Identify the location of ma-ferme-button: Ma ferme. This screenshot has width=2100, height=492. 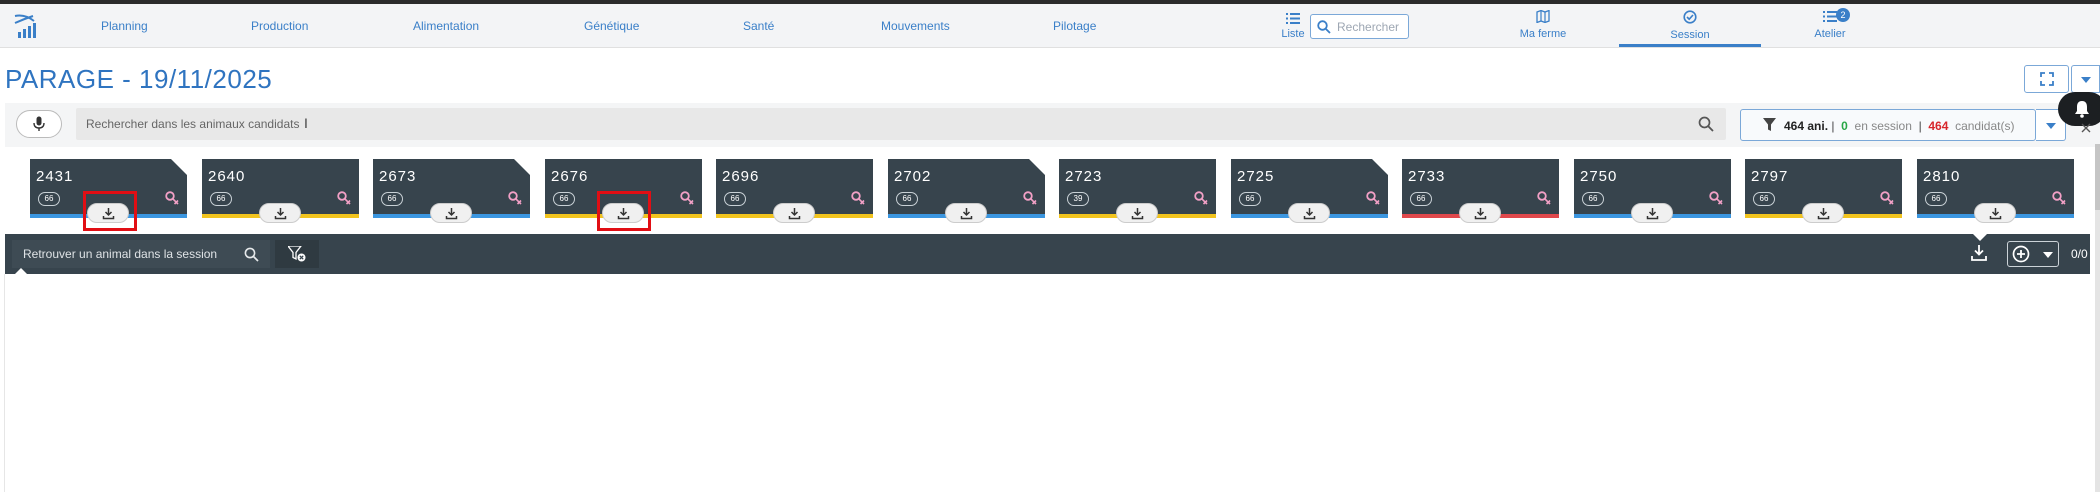
(1543, 24).